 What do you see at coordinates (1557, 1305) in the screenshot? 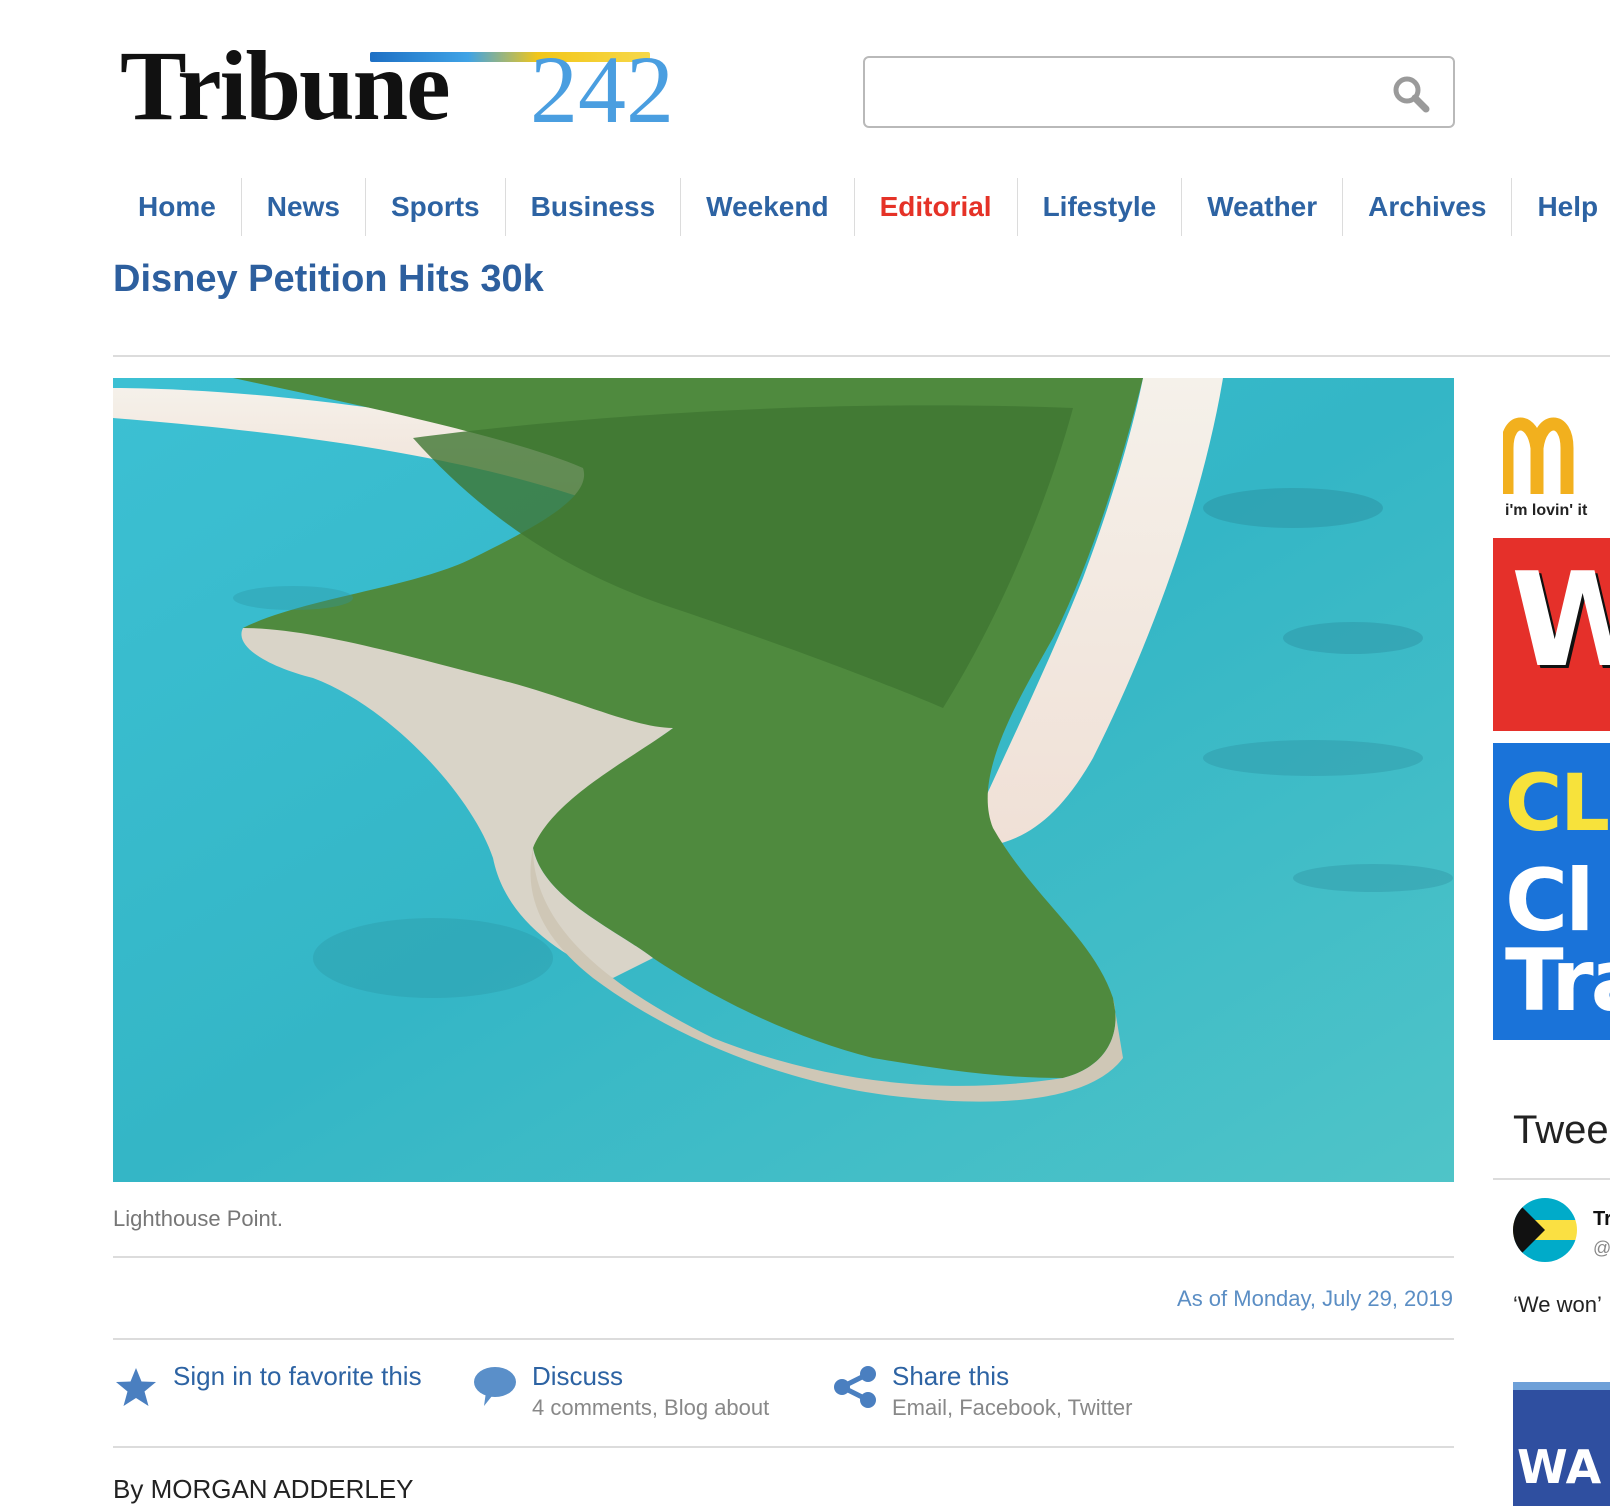
I see `tweet-text: ‘We won’` at bounding box center [1557, 1305].